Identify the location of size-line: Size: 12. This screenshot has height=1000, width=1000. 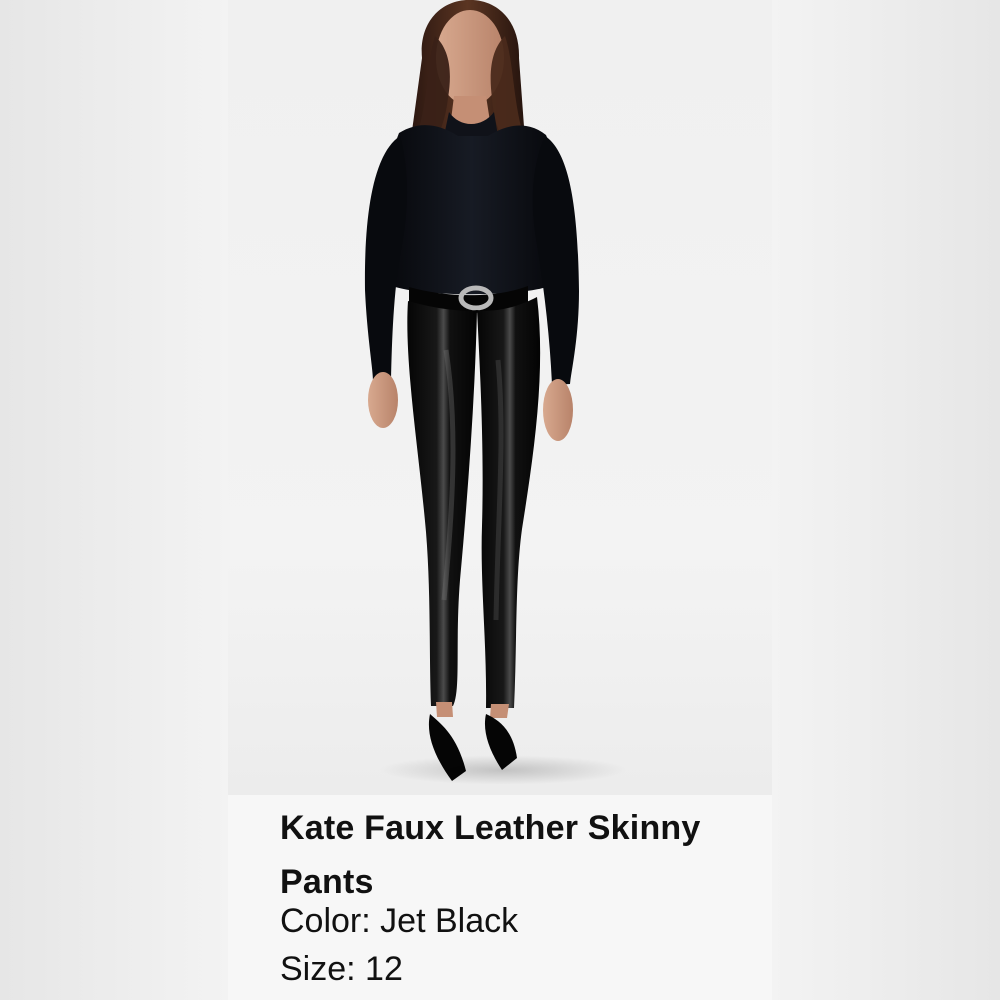
(341, 969).